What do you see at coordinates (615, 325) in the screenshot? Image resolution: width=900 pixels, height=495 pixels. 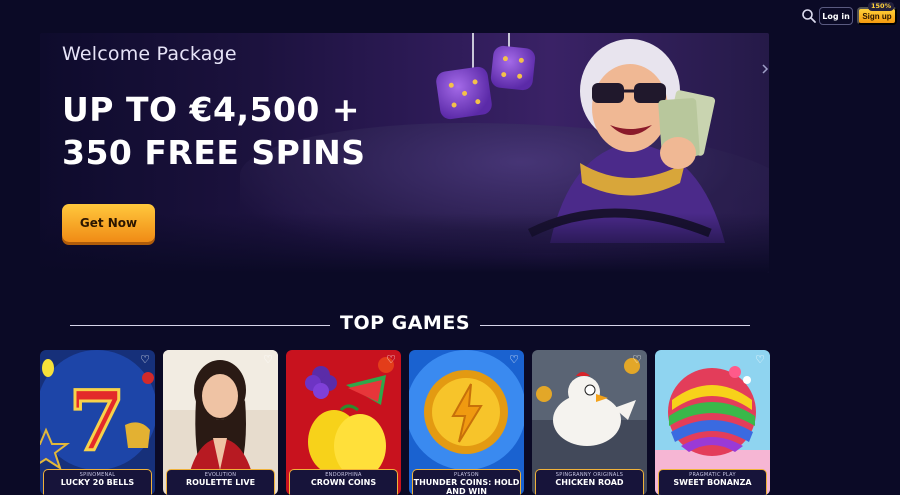 I see `divider-right` at bounding box center [615, 325].